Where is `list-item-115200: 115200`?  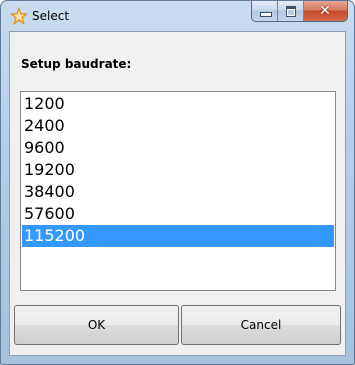
list-item-115200: 115200 is located at coordinates (178, 236).